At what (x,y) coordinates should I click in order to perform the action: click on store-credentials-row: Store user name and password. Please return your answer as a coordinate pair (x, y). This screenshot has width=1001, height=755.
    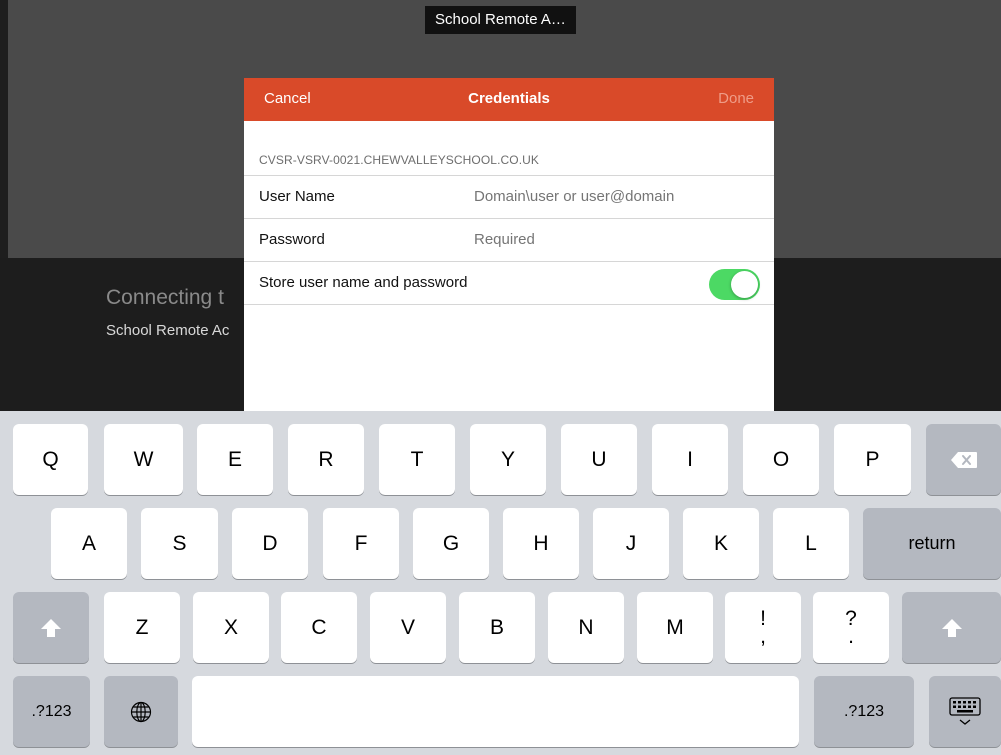
    Looking at the image, I should click on (509, 282).